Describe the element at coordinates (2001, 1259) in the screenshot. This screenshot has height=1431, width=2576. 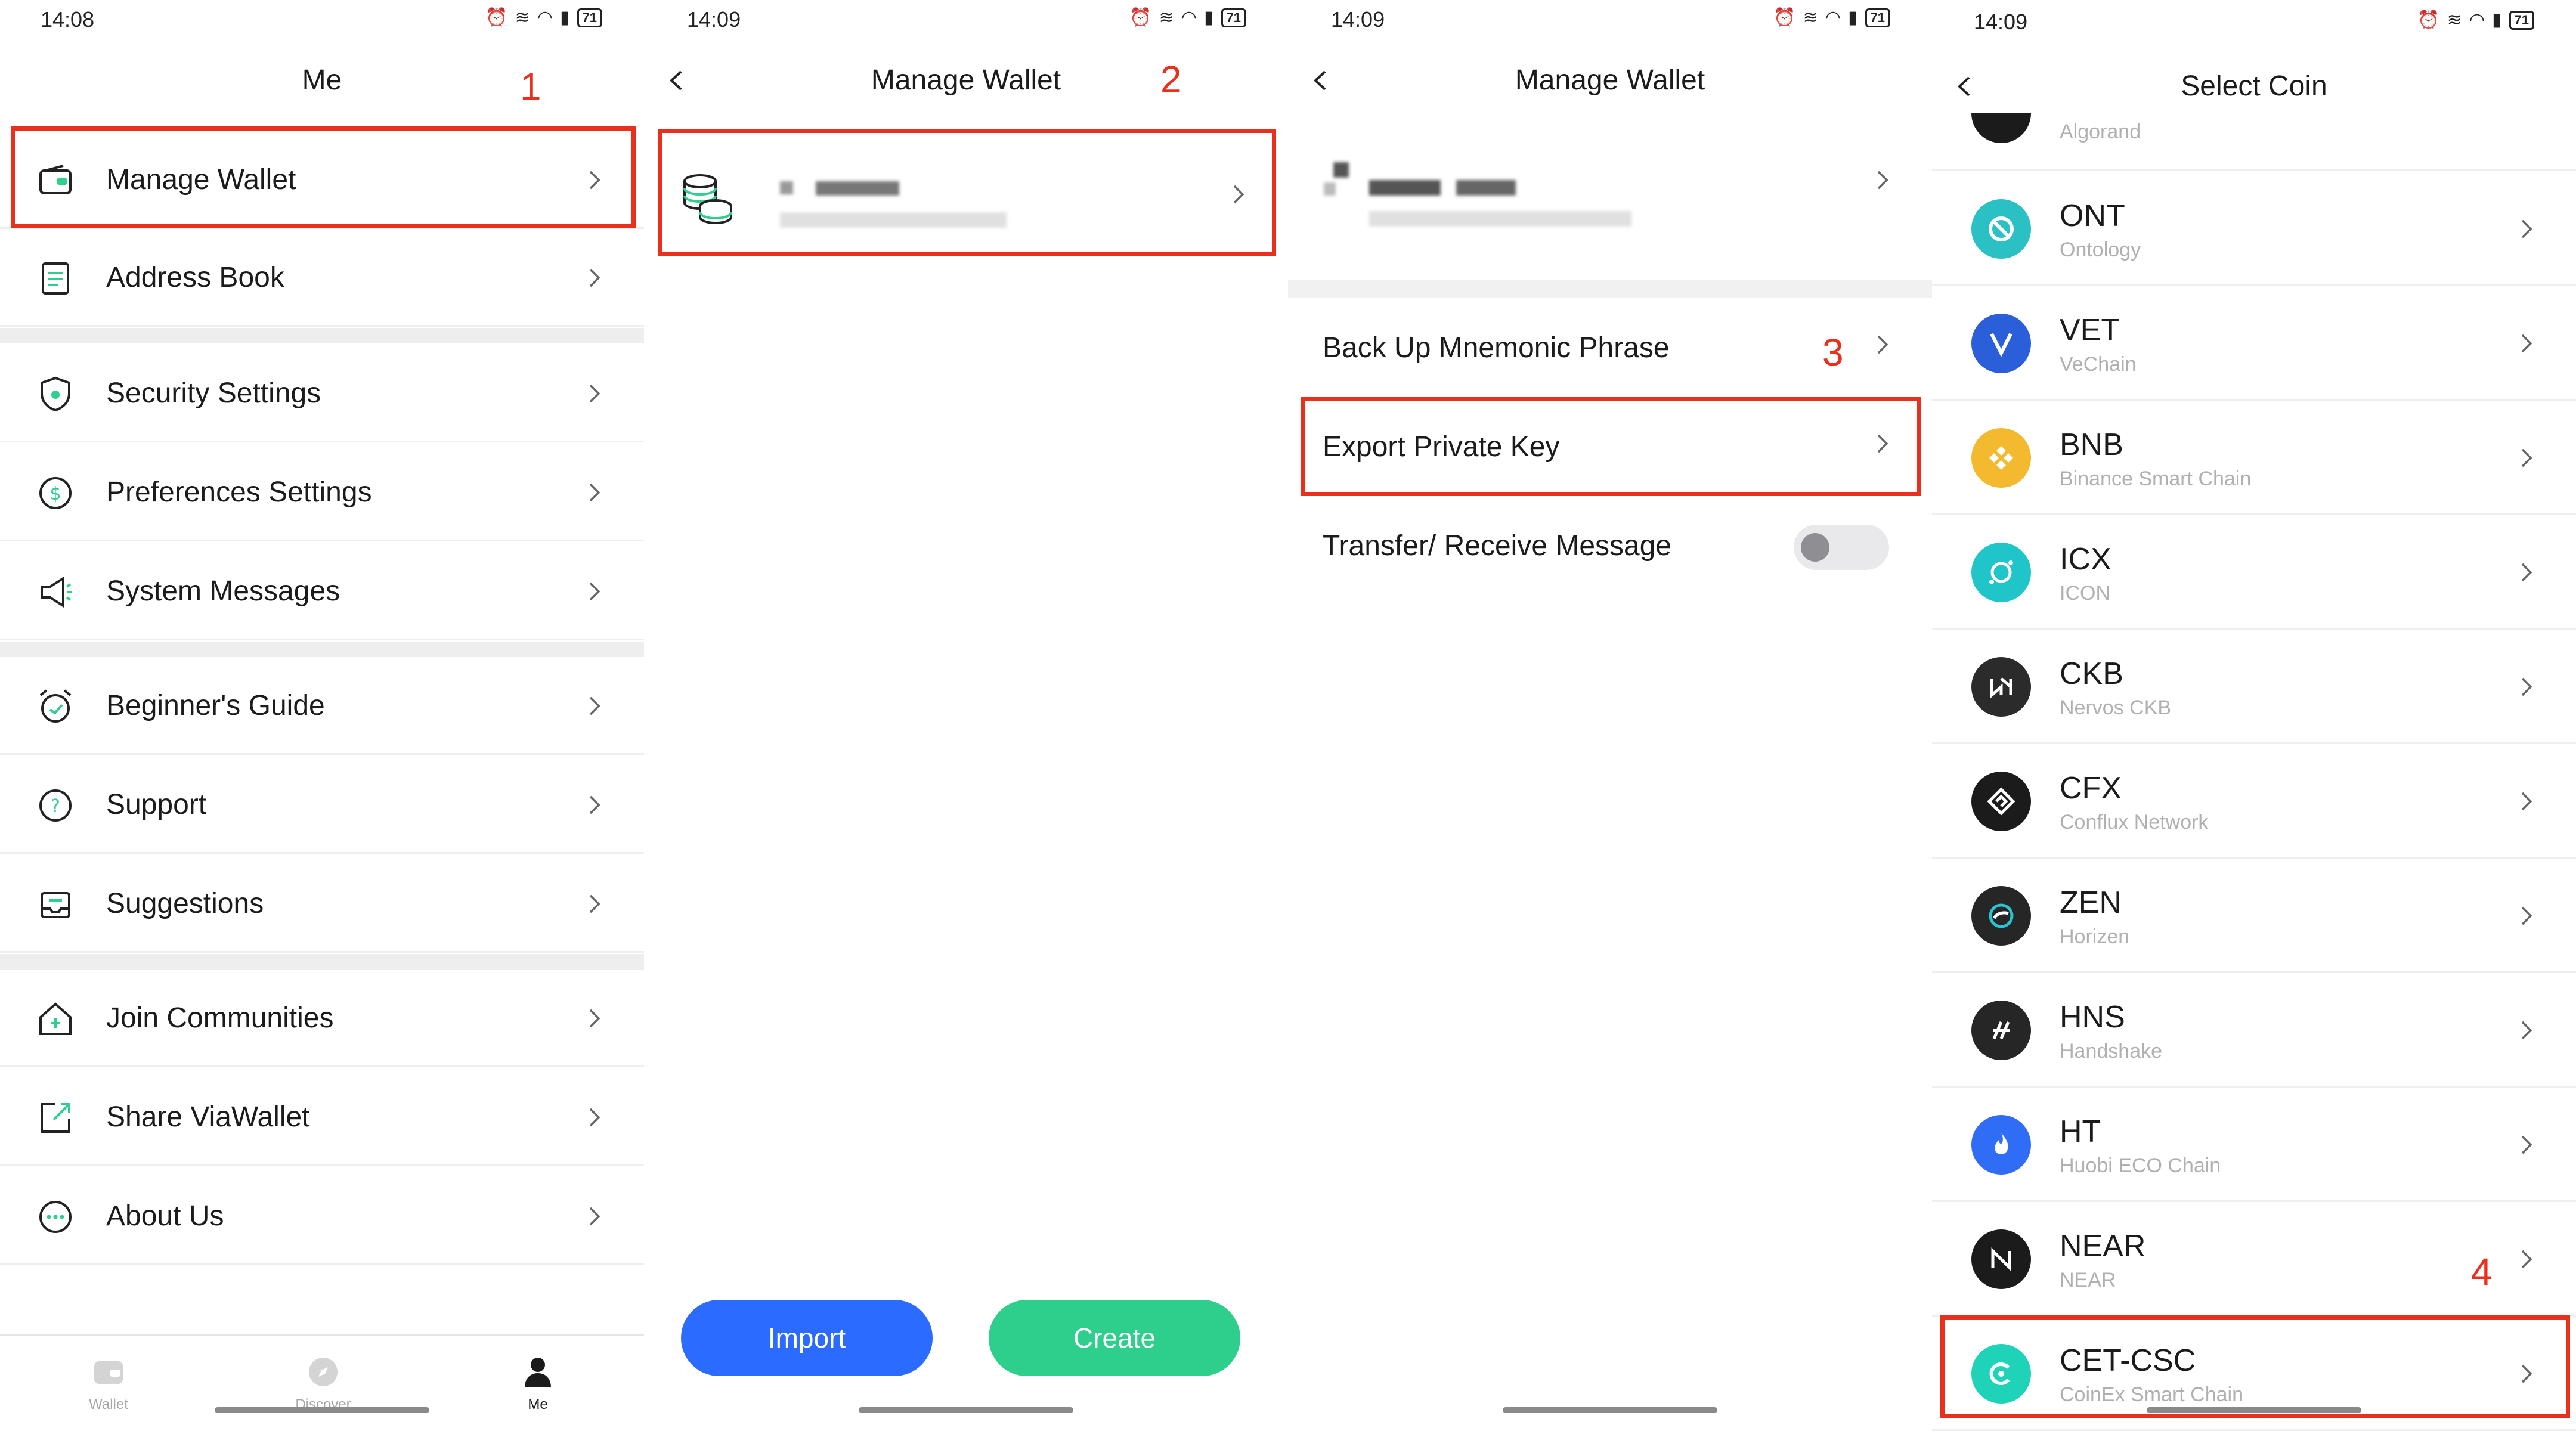
I see `near-icon` at that location.